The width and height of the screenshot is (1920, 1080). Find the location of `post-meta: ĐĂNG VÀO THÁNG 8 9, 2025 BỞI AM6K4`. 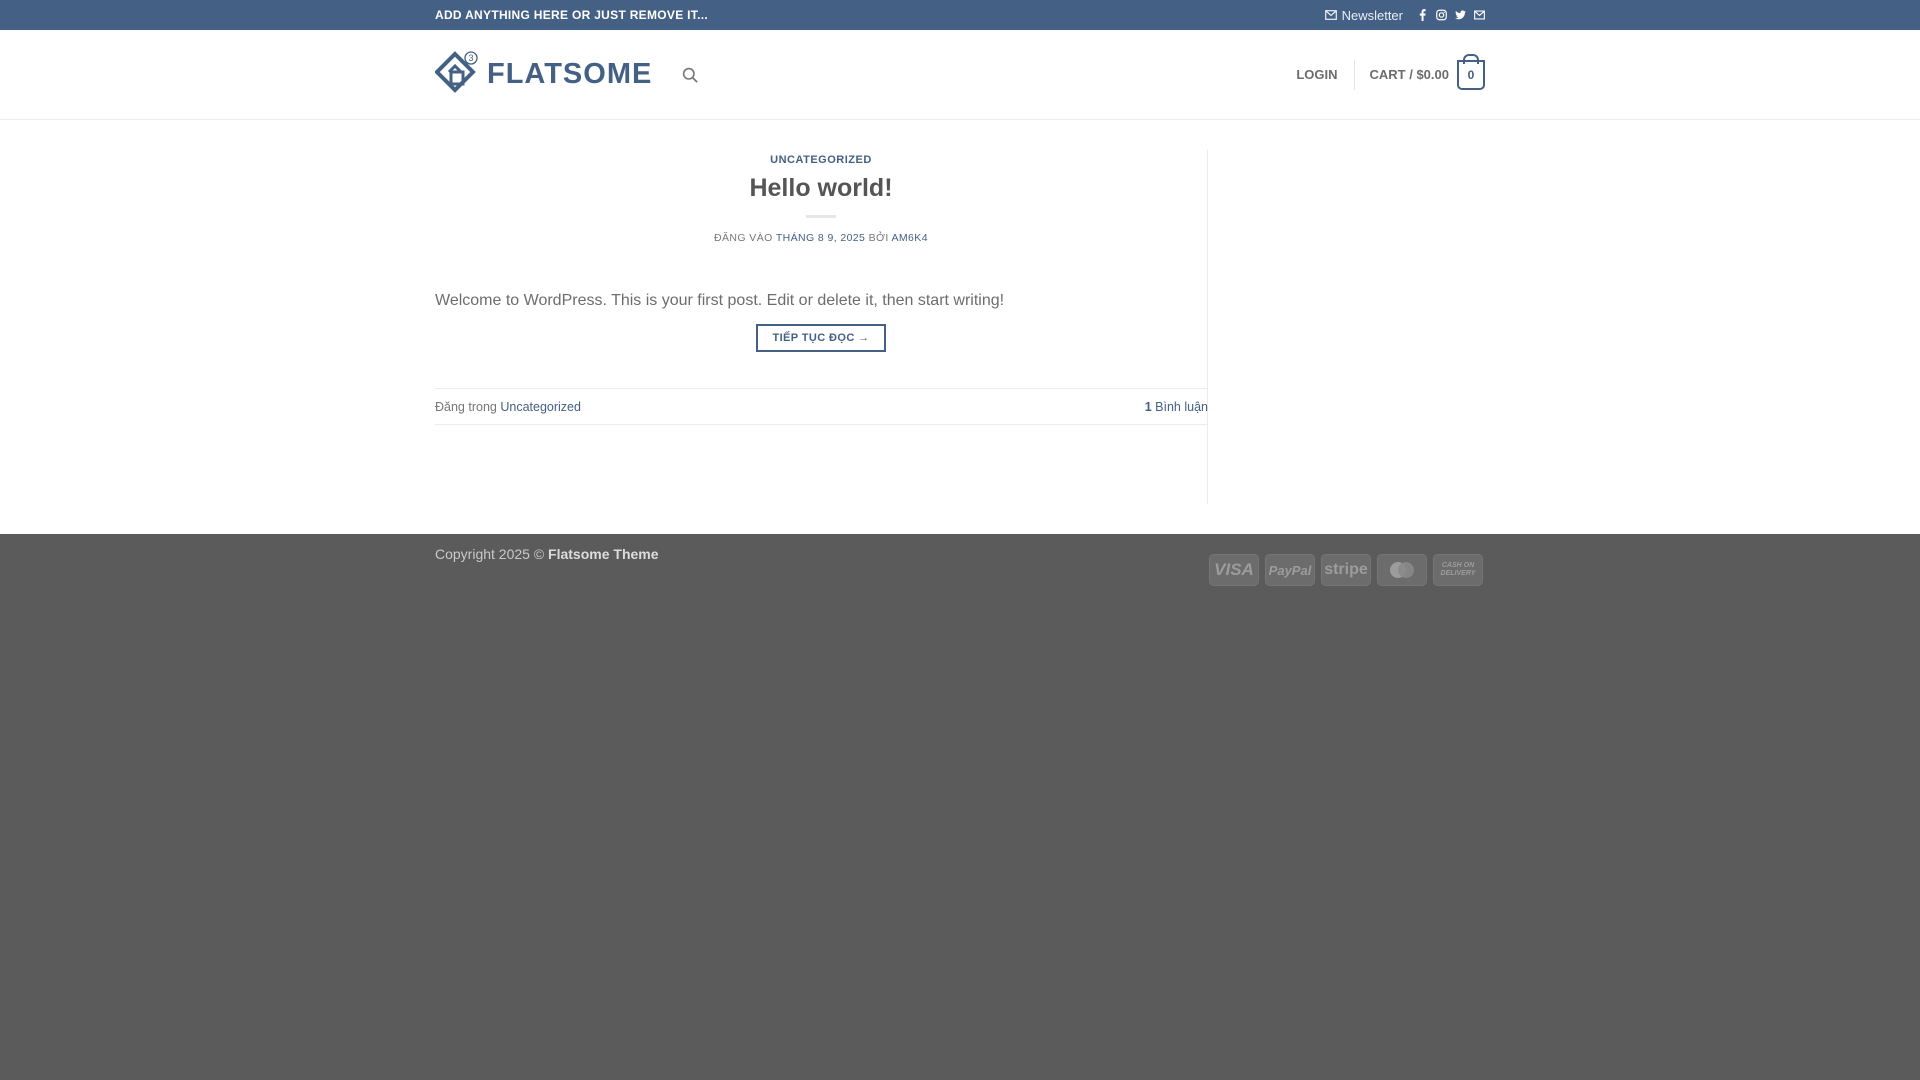

post-meta: ĐĂNG VÀO THÁNG 8 9, 2025 BỞI AM6K4 is located at coordinates (821, 238).